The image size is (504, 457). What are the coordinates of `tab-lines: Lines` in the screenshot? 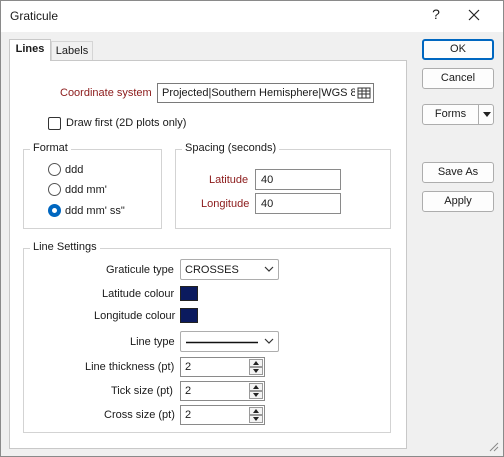 It's located at (30, 50).